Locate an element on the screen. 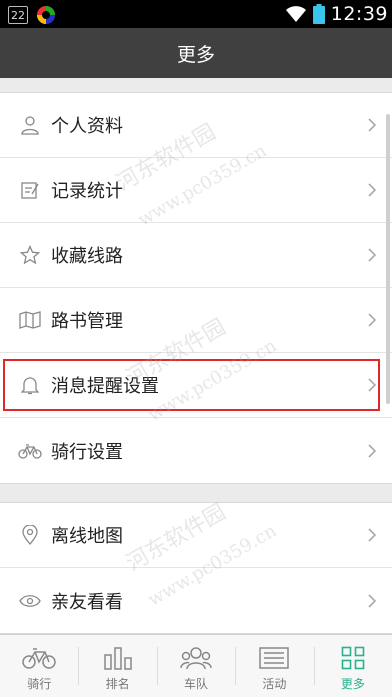  map-book-icon is located at coordinates (30, 320).